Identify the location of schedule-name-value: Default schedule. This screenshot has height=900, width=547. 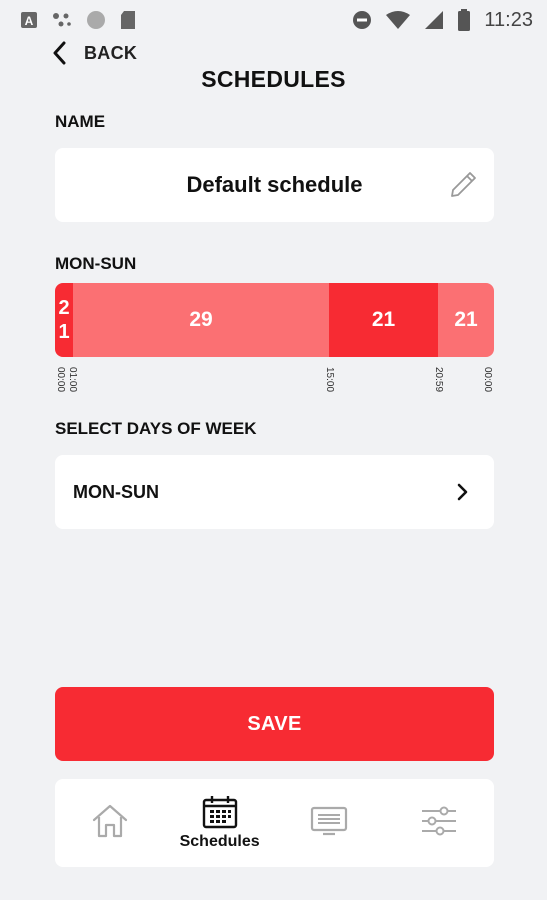
(274, 184).